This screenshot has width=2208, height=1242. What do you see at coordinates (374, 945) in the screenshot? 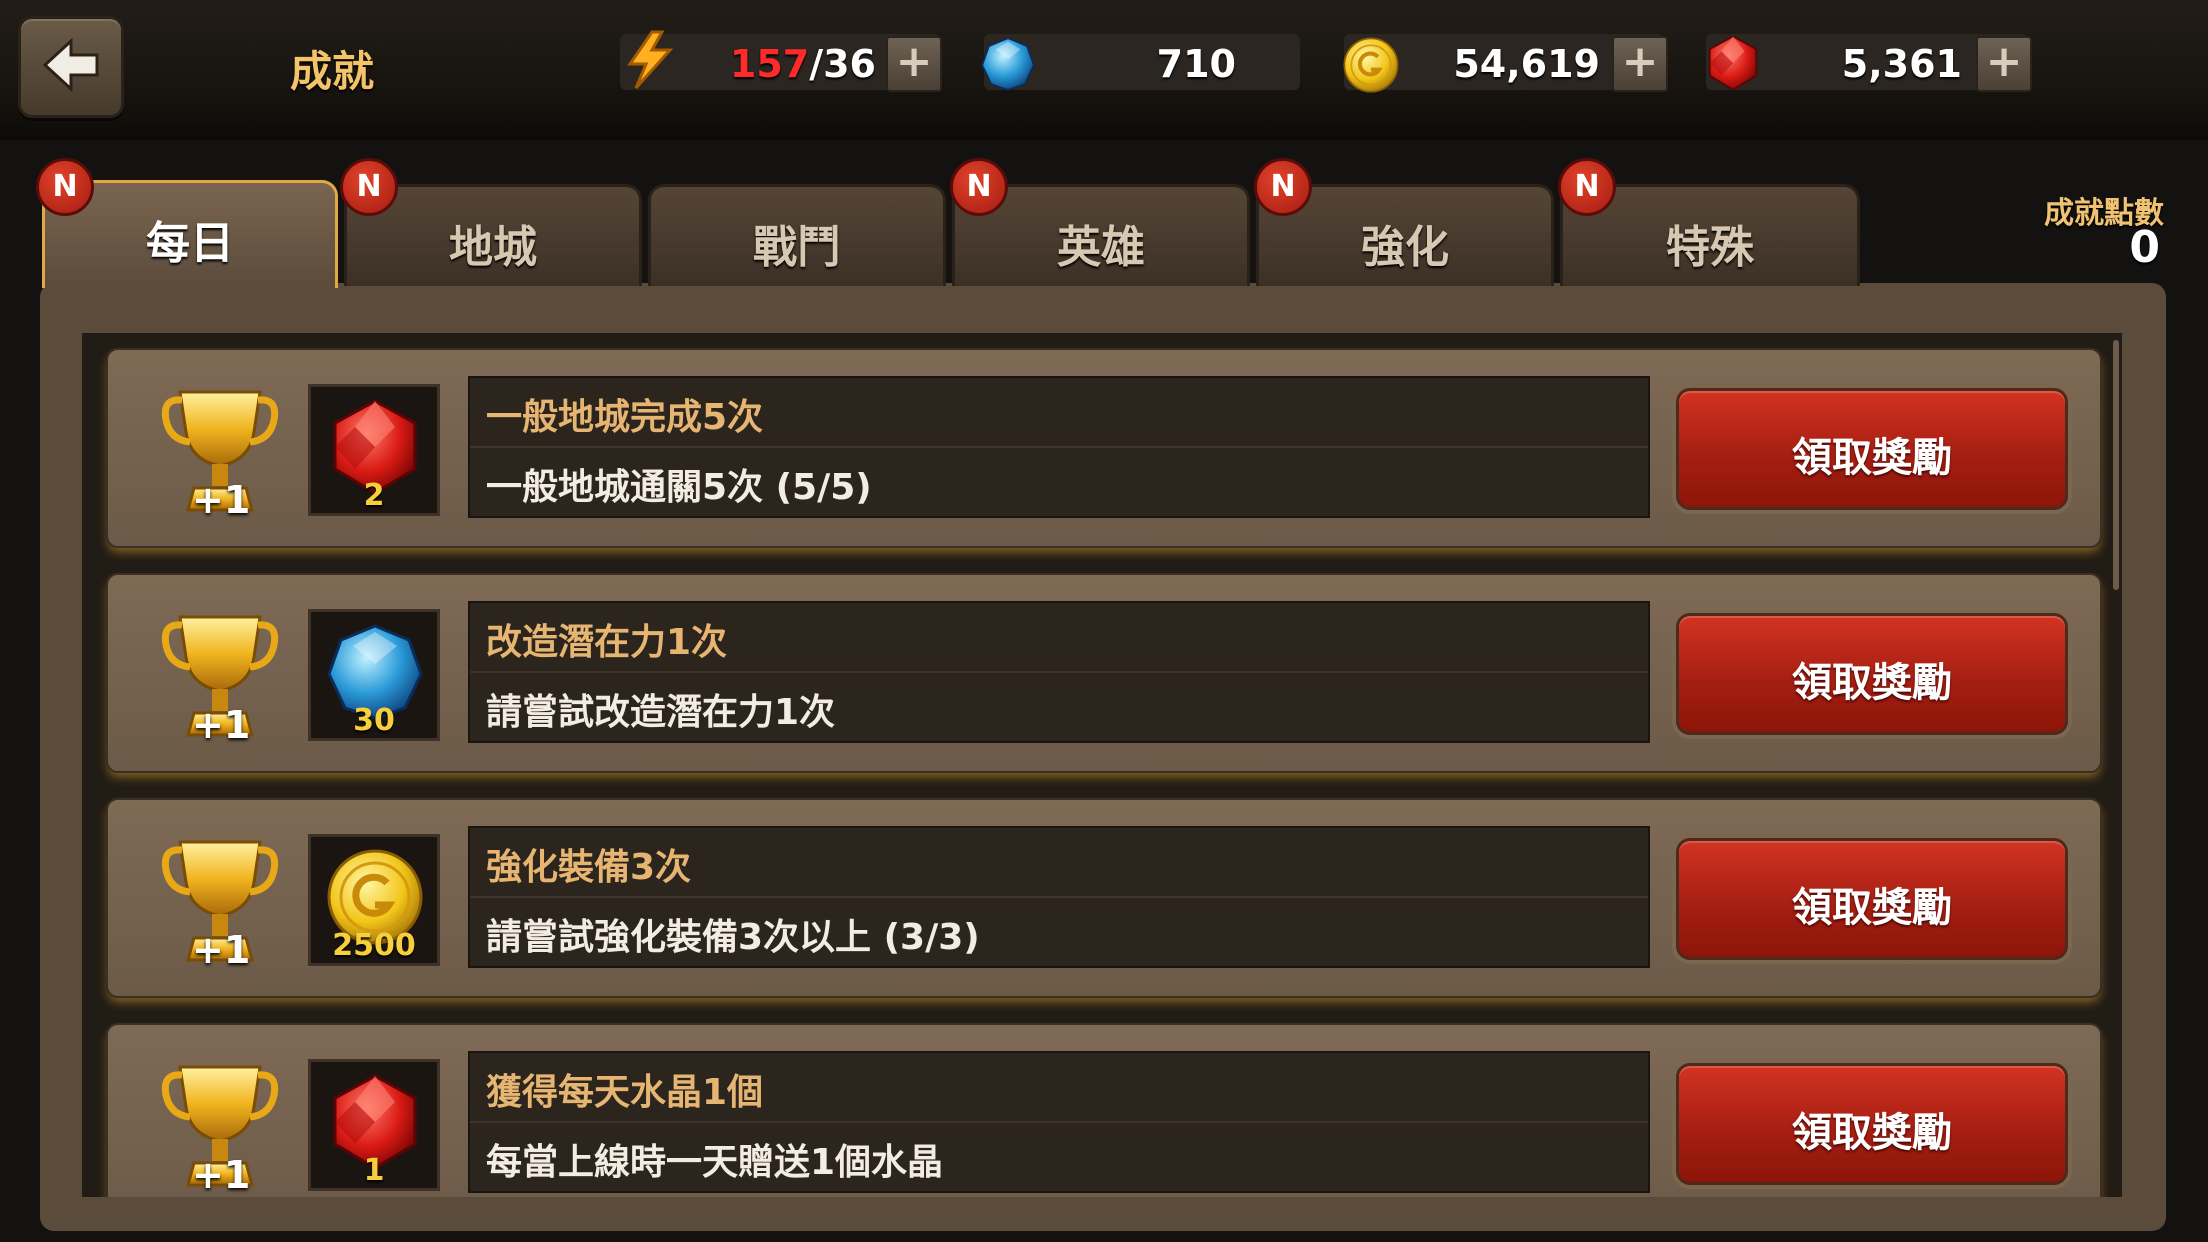
I see `reward-quantity: 2500` at bounding box center [374, 945].